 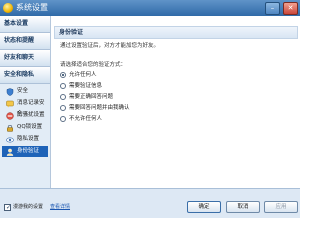 I want to click on category-status-reminders: 状态和提醒, so click(x=25, y=41).